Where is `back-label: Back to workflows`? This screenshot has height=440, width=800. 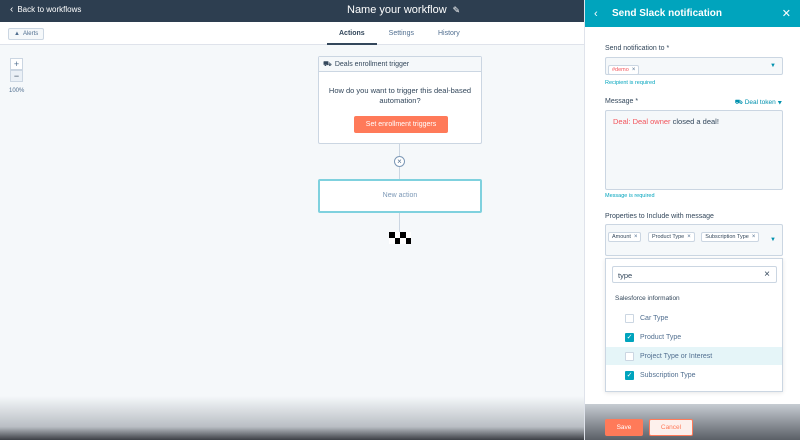 back-label: Back to workflows is located at coordinates (49, 9).